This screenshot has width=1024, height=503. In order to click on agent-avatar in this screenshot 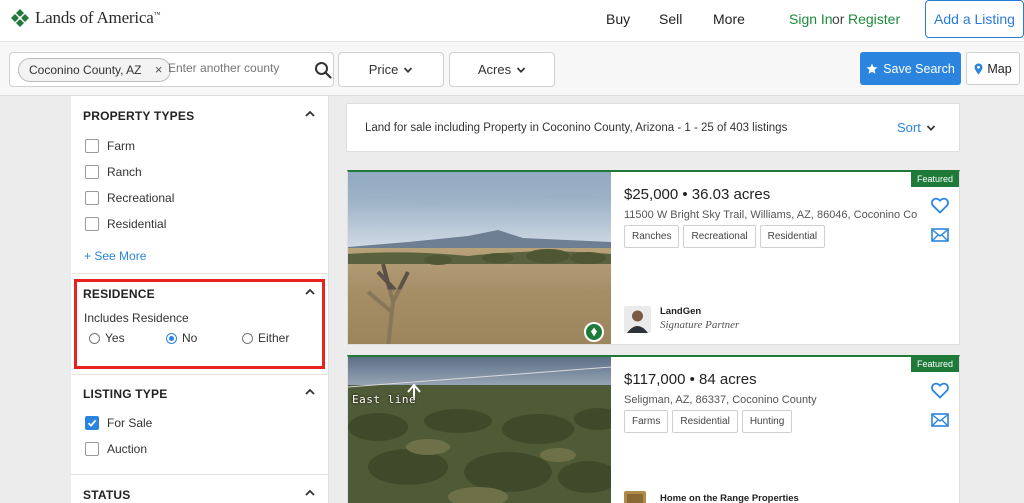, I will do `click(637, 319)`.